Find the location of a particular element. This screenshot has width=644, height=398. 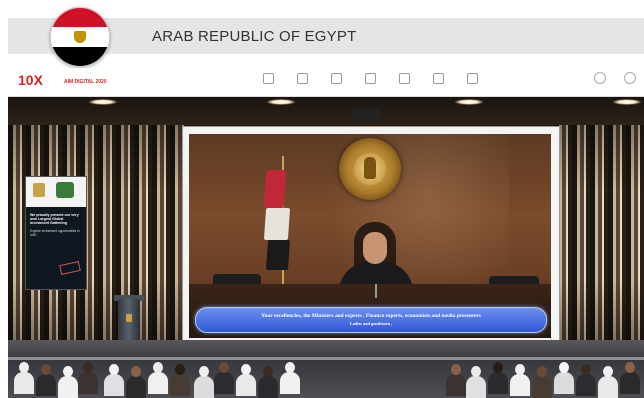

help-icon is located at coordinates (600, 78).